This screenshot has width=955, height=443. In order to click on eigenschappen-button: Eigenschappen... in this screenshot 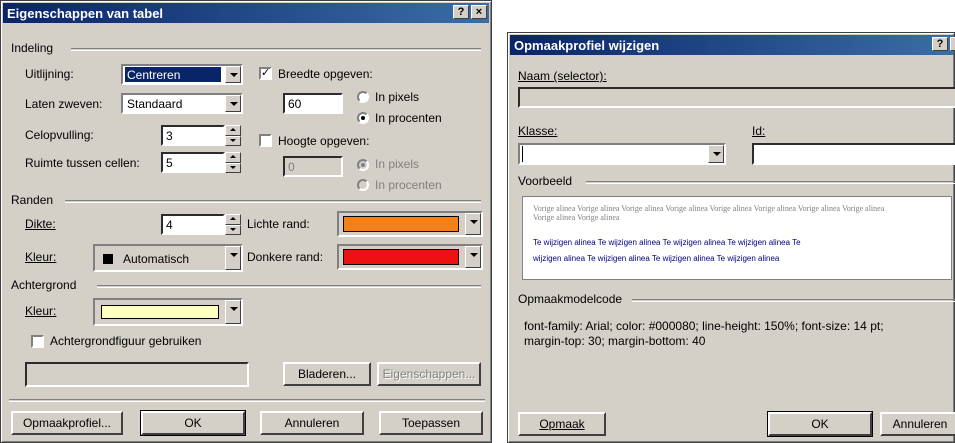, I will do `click(429, 374)`.